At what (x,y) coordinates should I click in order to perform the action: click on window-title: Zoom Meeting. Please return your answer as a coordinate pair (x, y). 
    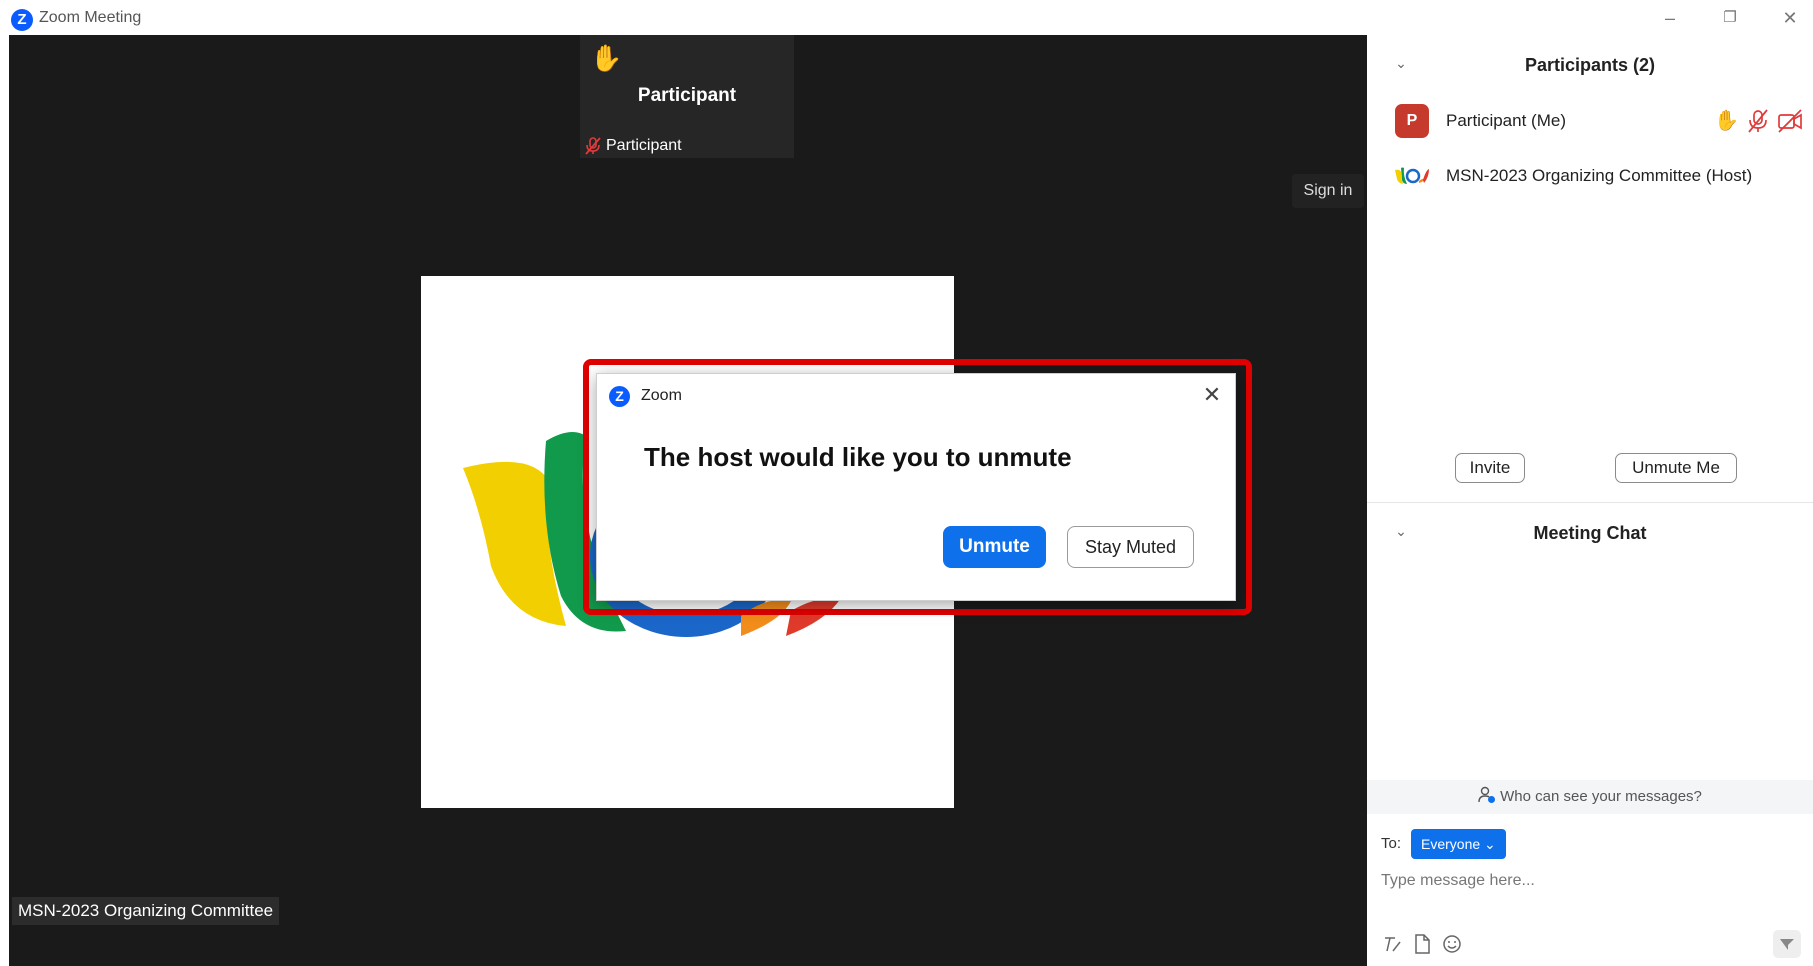
    Looking at the image, I should click on (90, 17).